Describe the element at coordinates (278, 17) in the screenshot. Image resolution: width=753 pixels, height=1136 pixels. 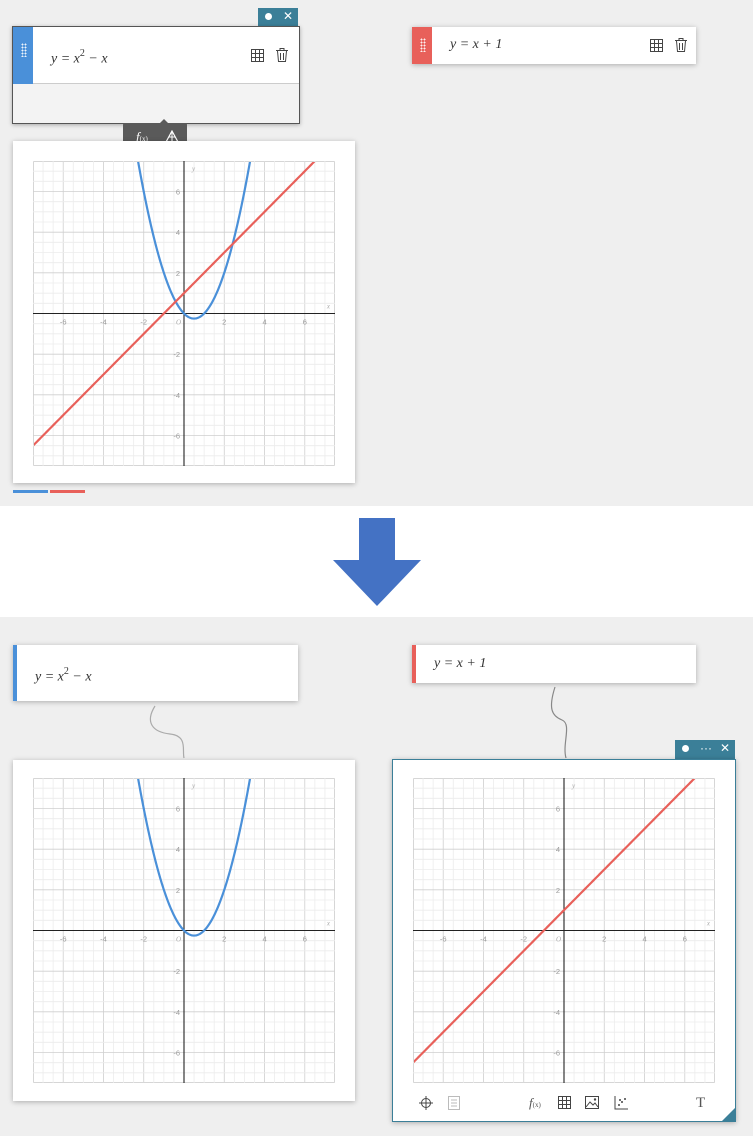
I see `sticky-menu-top: ✕` at that location.